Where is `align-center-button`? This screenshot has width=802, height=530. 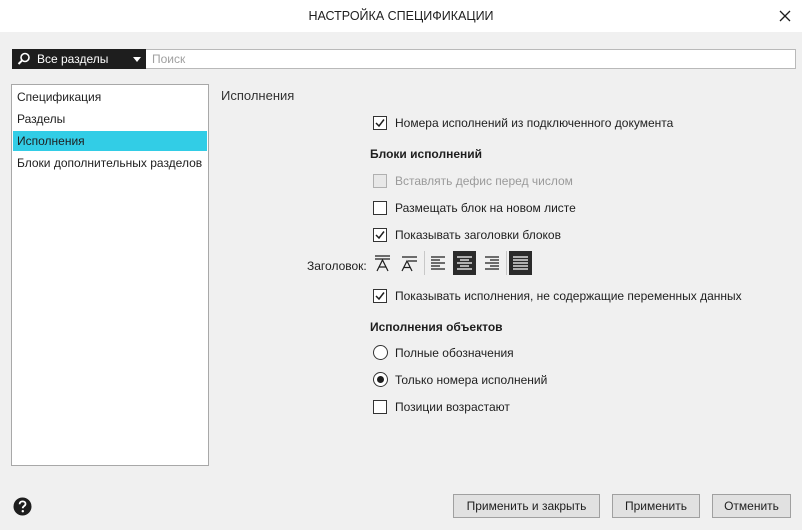
align-center-button is located at coordinates (464, 263).